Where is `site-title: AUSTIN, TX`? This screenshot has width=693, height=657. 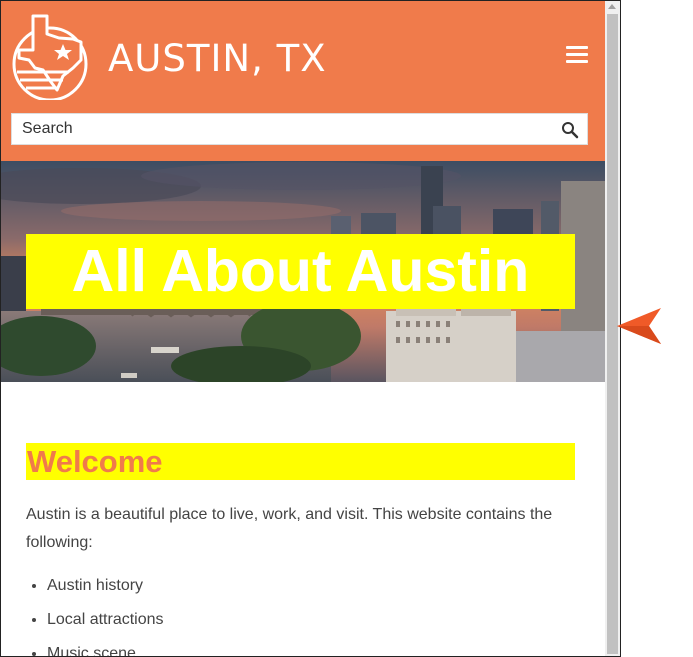
site-title: AUSTIN, TX is located at coordinates (217, 58).